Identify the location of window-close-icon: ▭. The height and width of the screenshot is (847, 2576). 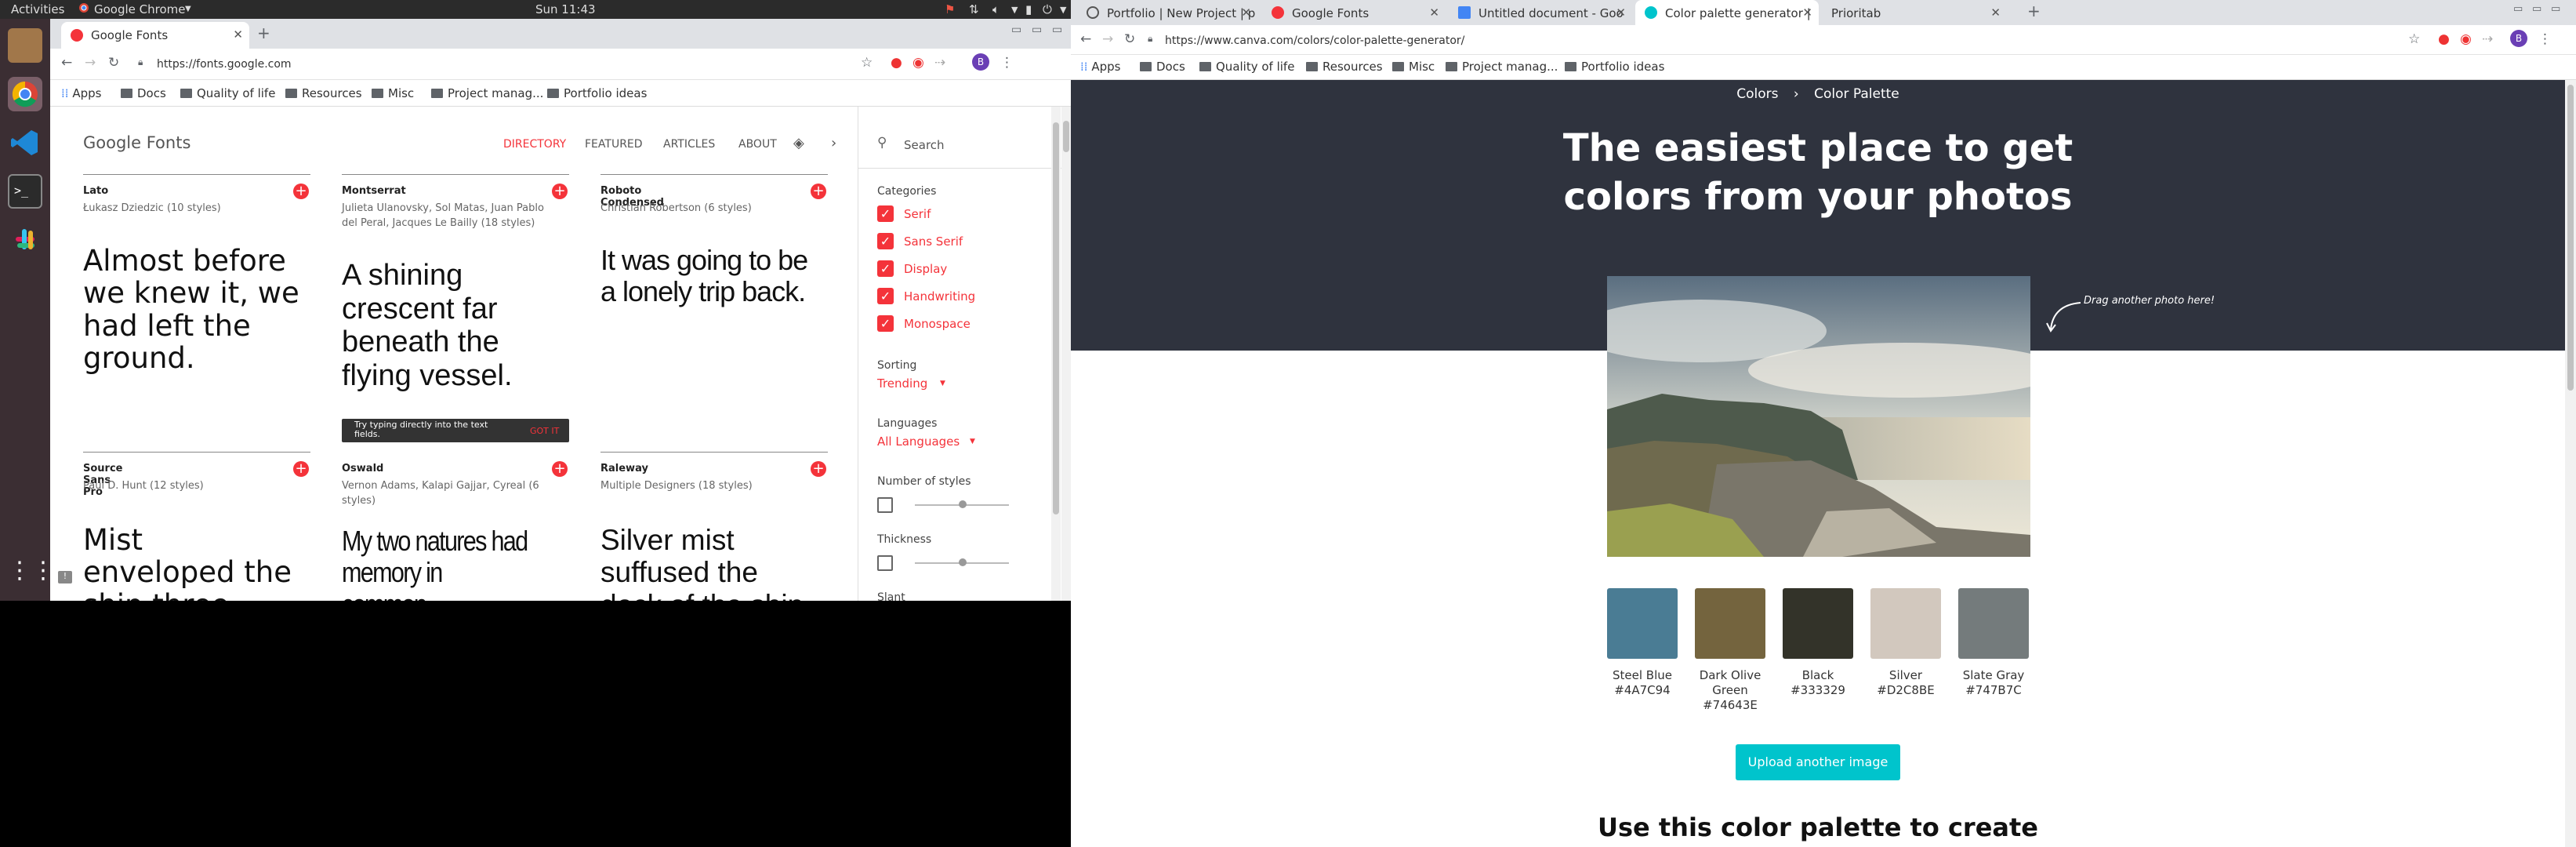
(1057, 30).